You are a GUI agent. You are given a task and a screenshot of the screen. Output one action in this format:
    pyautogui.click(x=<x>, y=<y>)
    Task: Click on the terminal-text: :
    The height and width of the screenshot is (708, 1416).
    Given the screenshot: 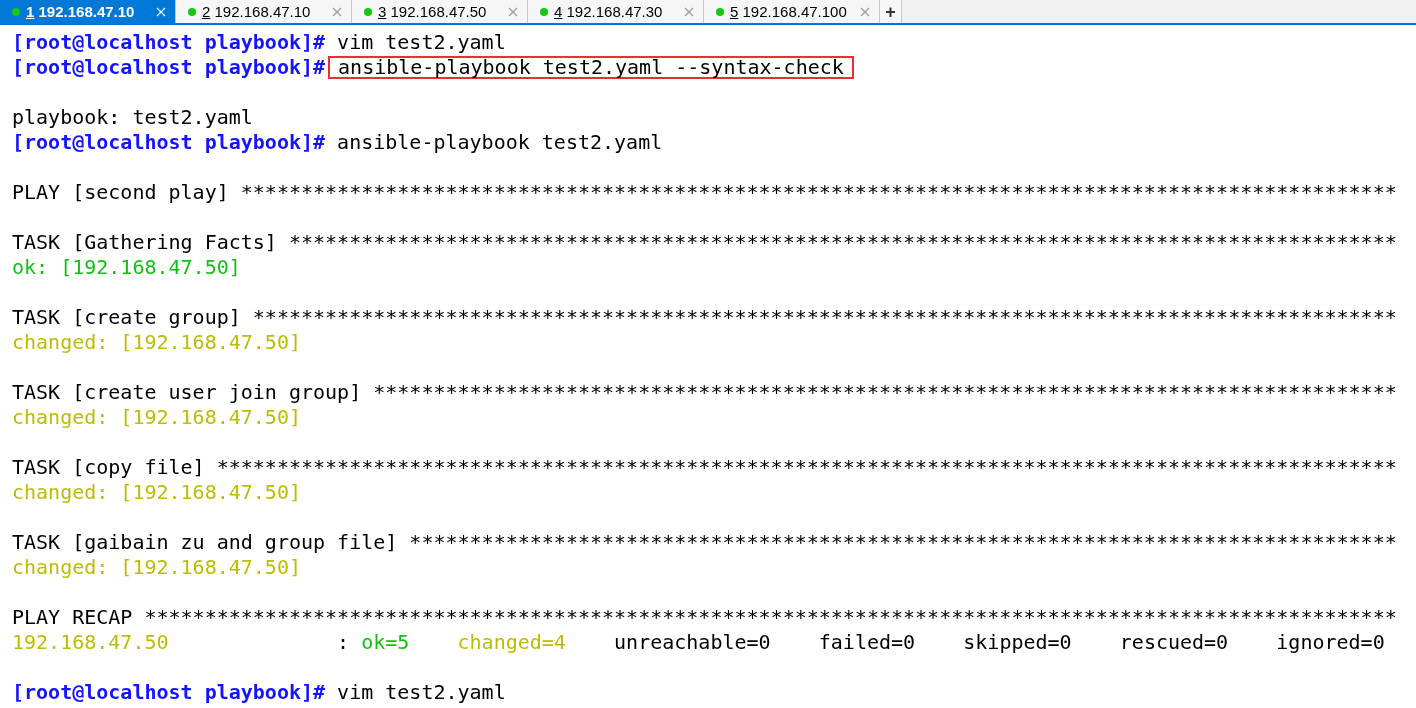 What is the action you would take?
    pyautogui.click(x=343, y=642)
    